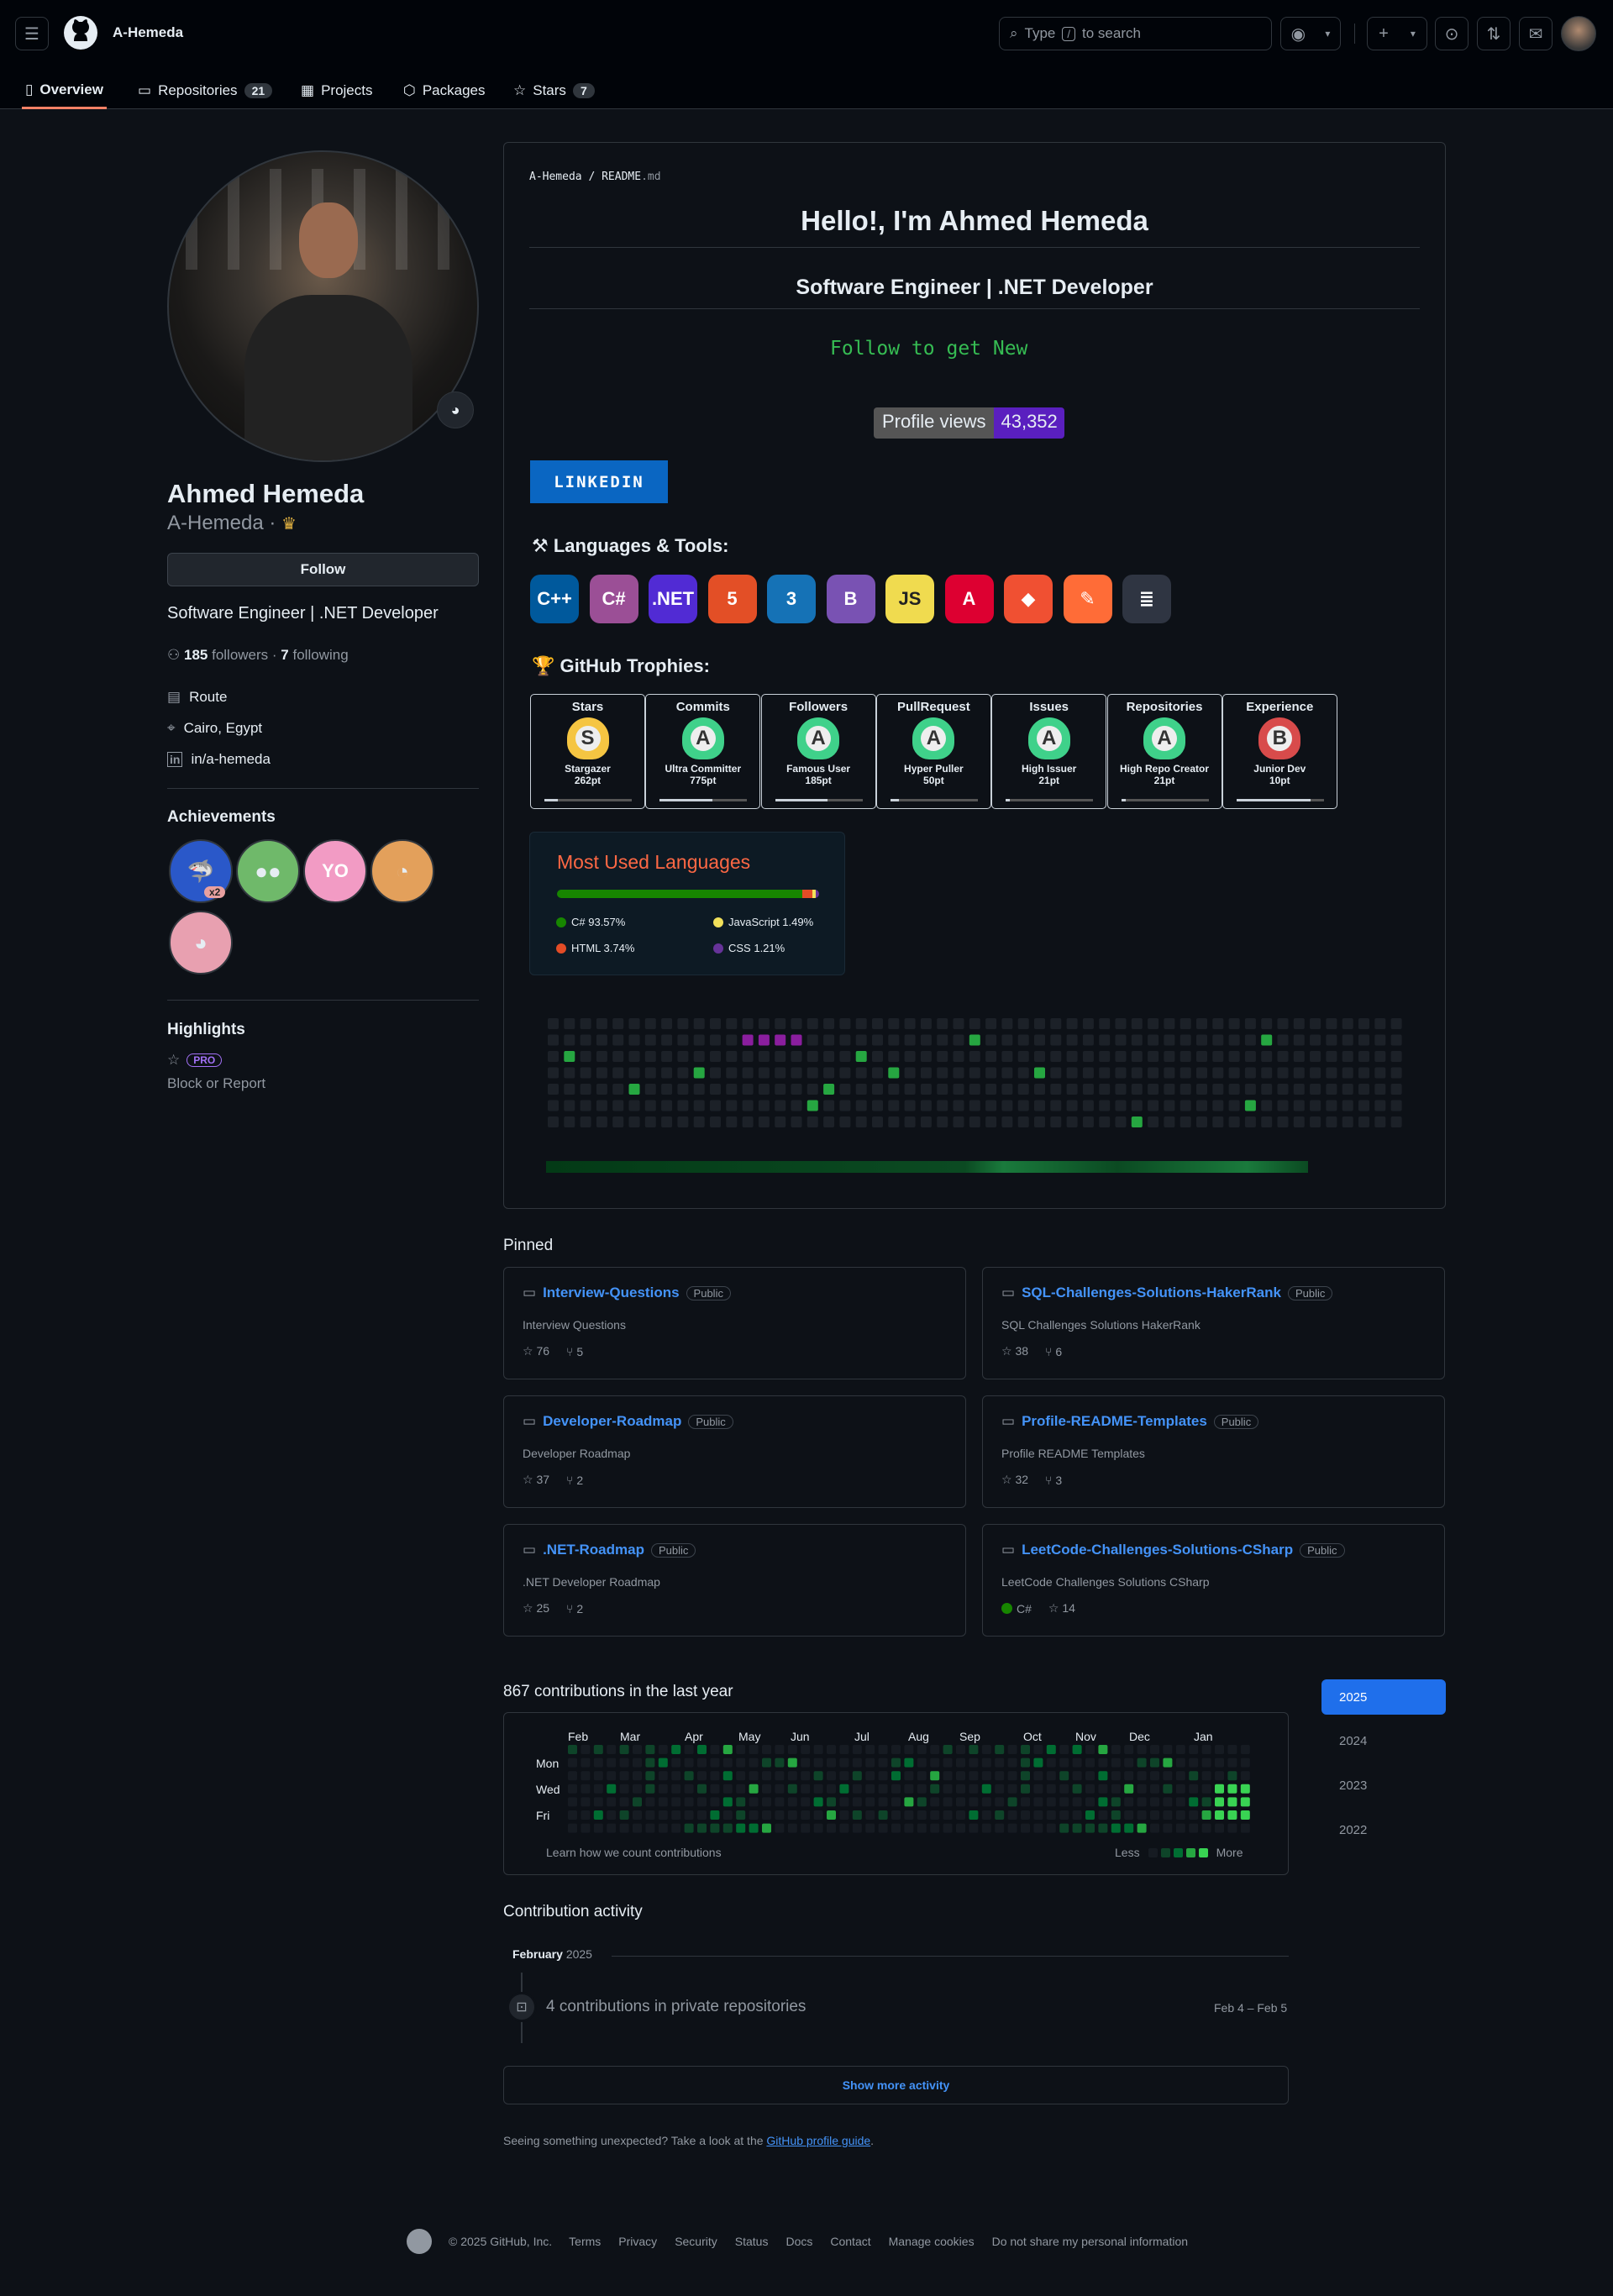  What do you see at coordinates (611, 1293) in the screenshot?
I see `pinned-repo-name: Interview-Questions` at bounding box center [611, 1293].